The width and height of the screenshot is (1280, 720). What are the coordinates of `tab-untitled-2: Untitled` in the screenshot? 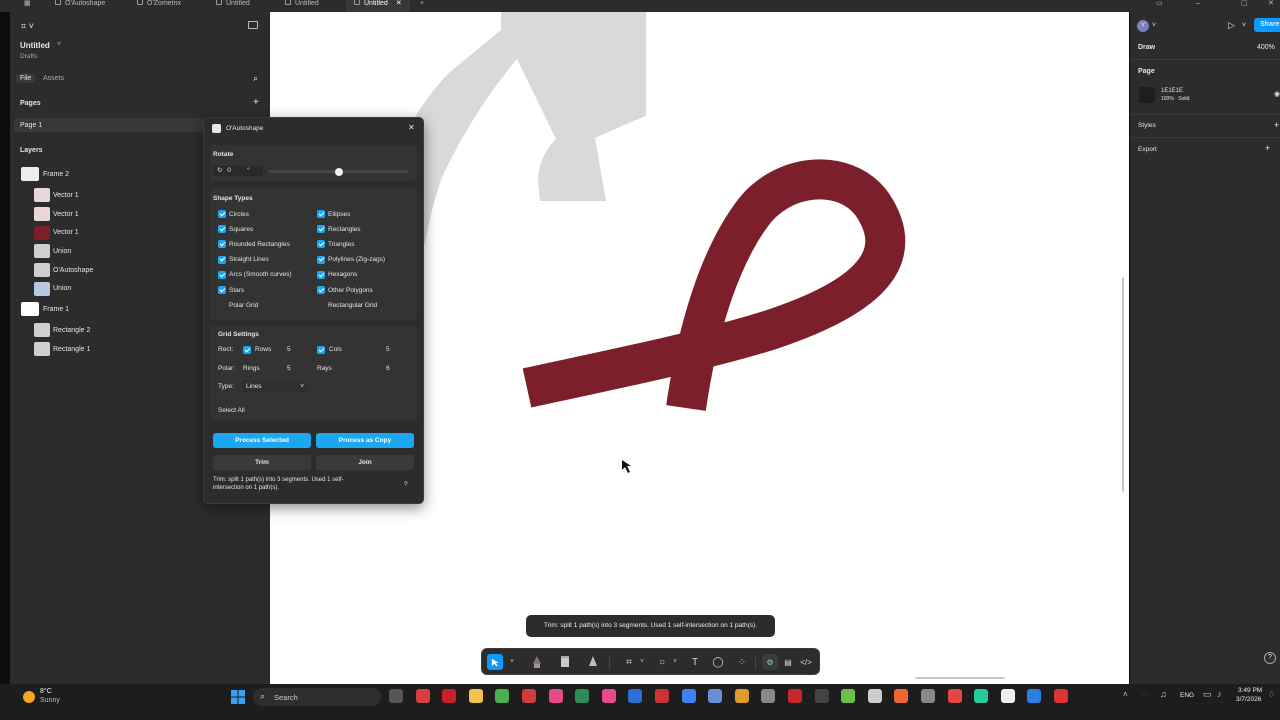 It's located at (302, 6).